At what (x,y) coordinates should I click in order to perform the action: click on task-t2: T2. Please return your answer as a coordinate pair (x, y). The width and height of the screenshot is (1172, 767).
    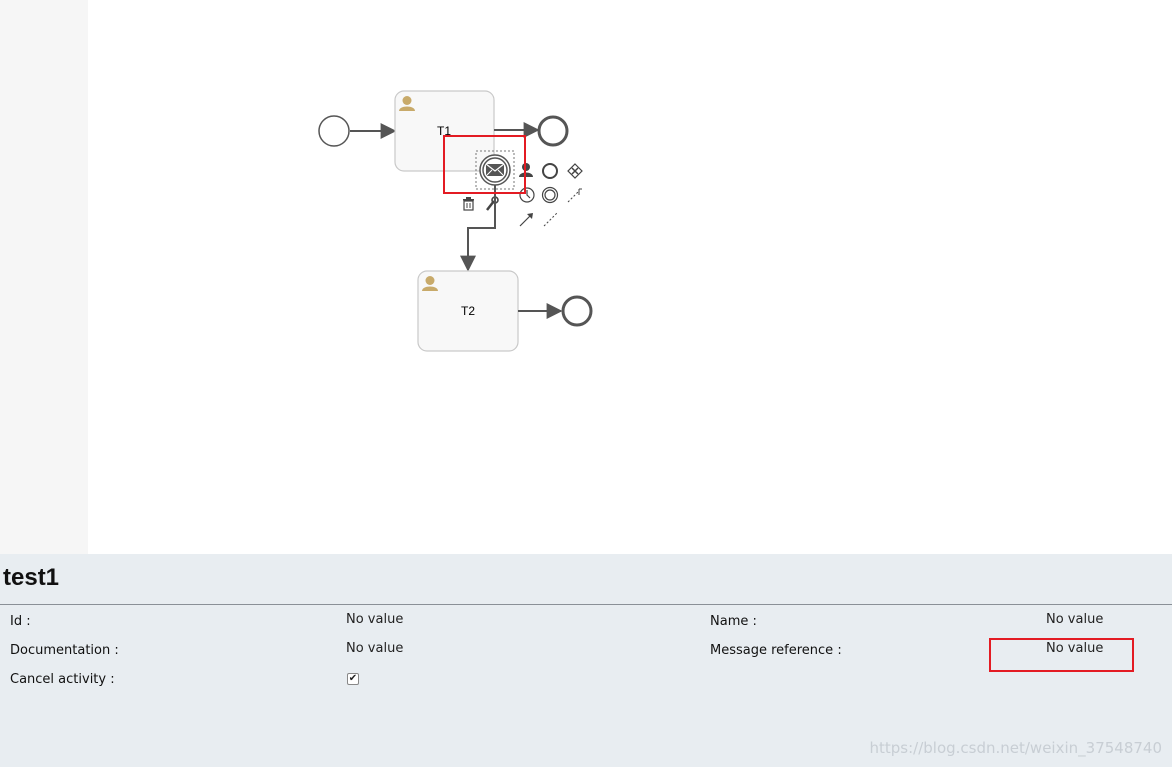
    Looking at the image, I should click on (468, 311).